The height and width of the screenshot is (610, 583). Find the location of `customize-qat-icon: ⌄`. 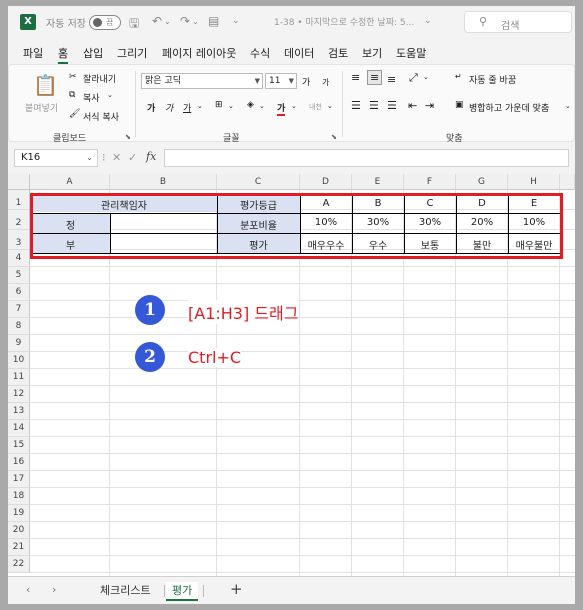

customize-qat-icon: ⌄ is located at coordinates (236, 21).